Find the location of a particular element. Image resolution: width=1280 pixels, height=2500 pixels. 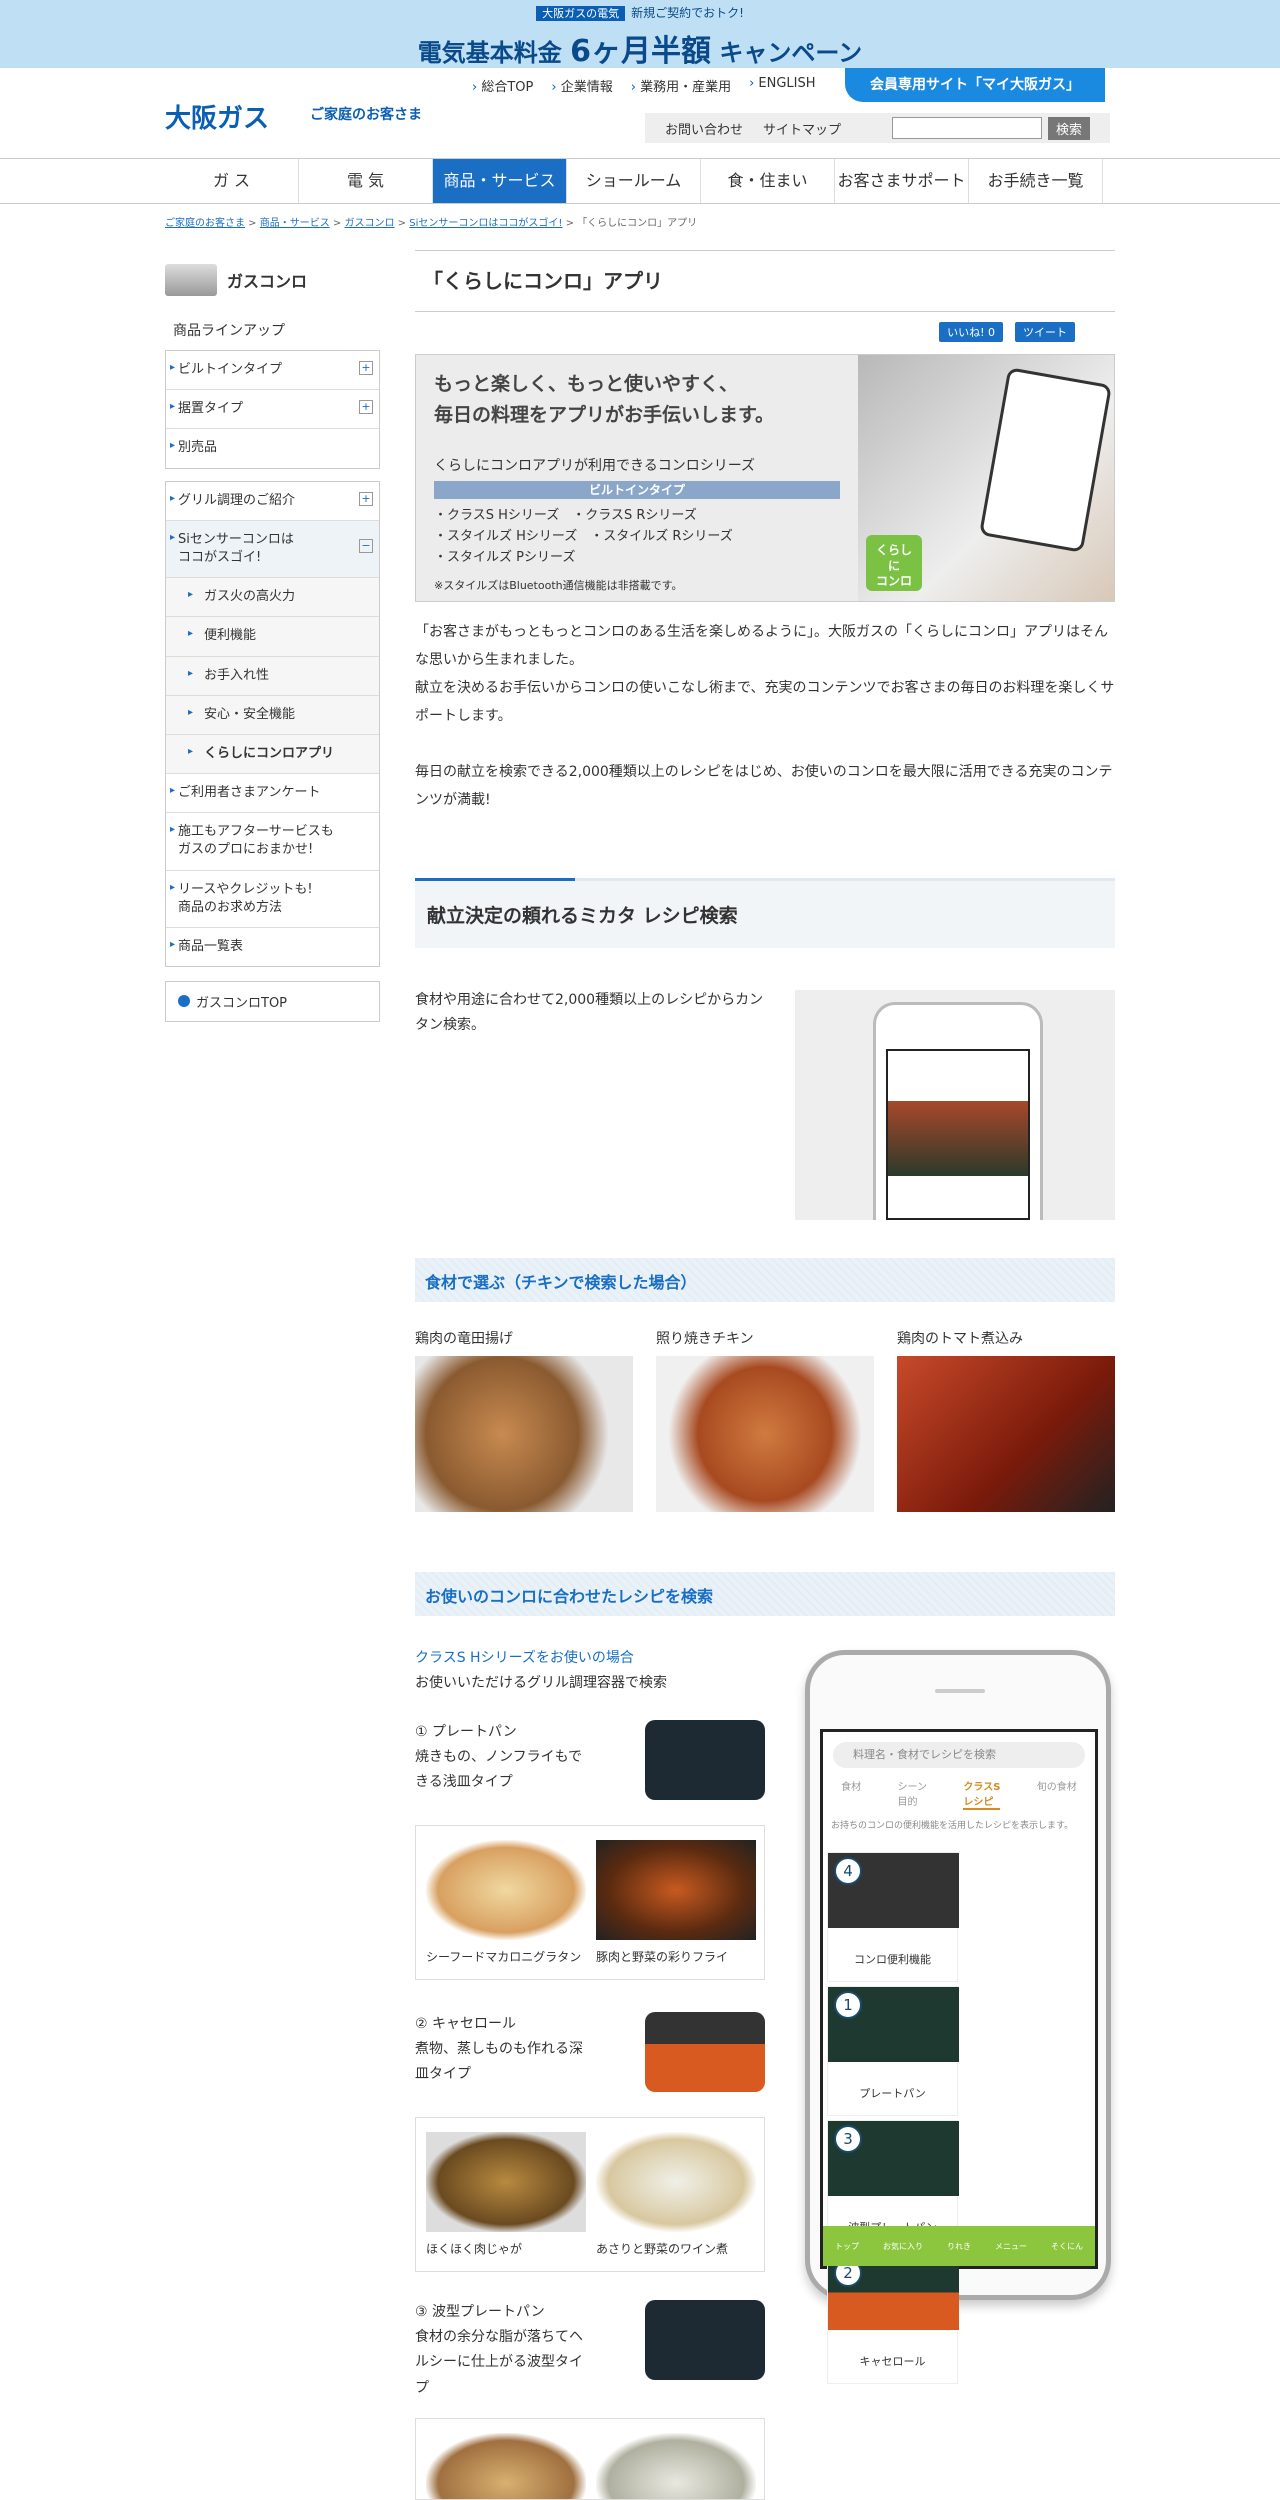

cell-label: プレートパン is located at coordinates (892, 2093).